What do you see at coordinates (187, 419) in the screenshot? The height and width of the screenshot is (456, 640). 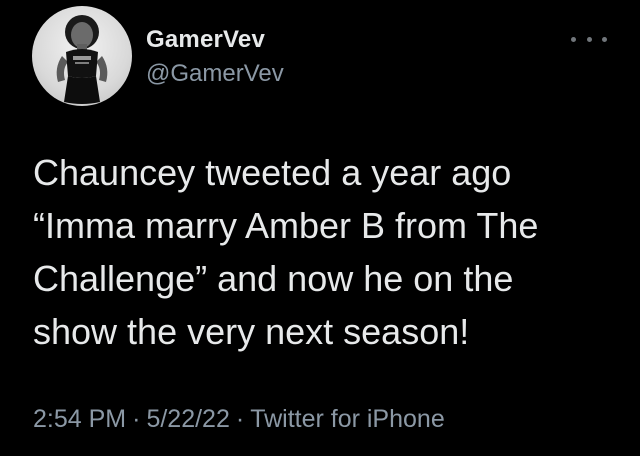 I see `tweet-date: 5/22/22` at bounding box center [187, 419].